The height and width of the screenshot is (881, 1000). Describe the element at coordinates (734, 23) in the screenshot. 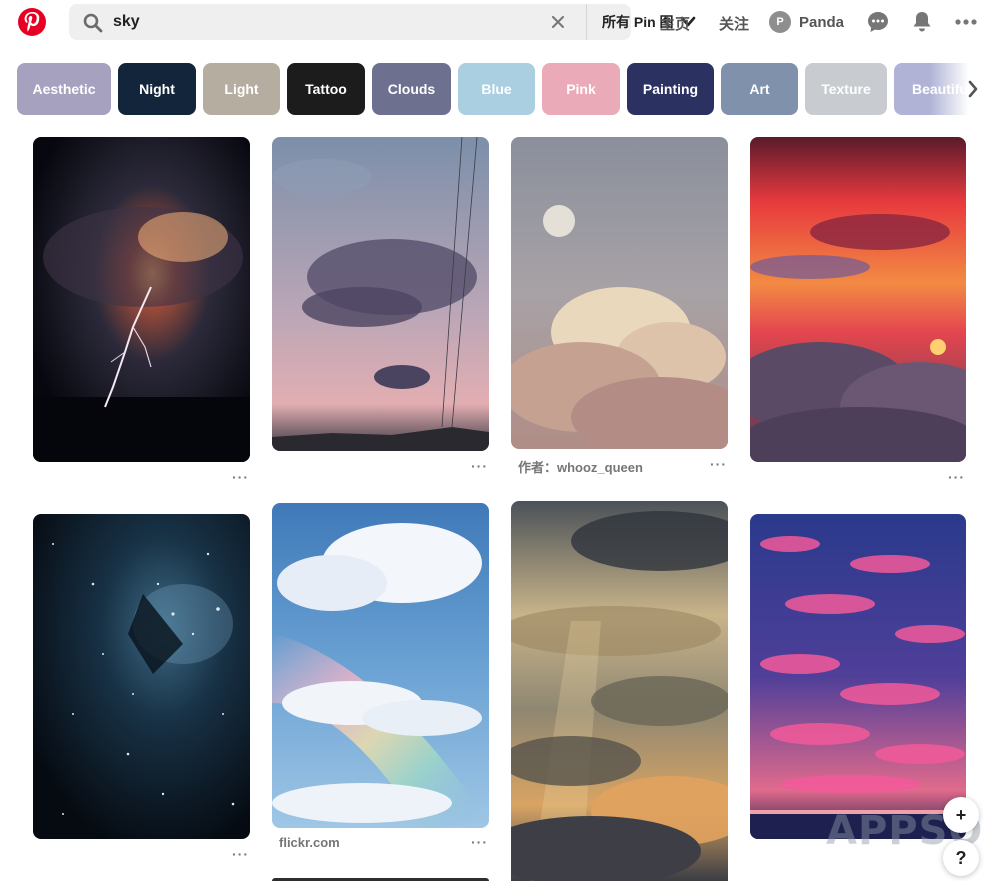

I see `nav-following-link: 关注` at that location.